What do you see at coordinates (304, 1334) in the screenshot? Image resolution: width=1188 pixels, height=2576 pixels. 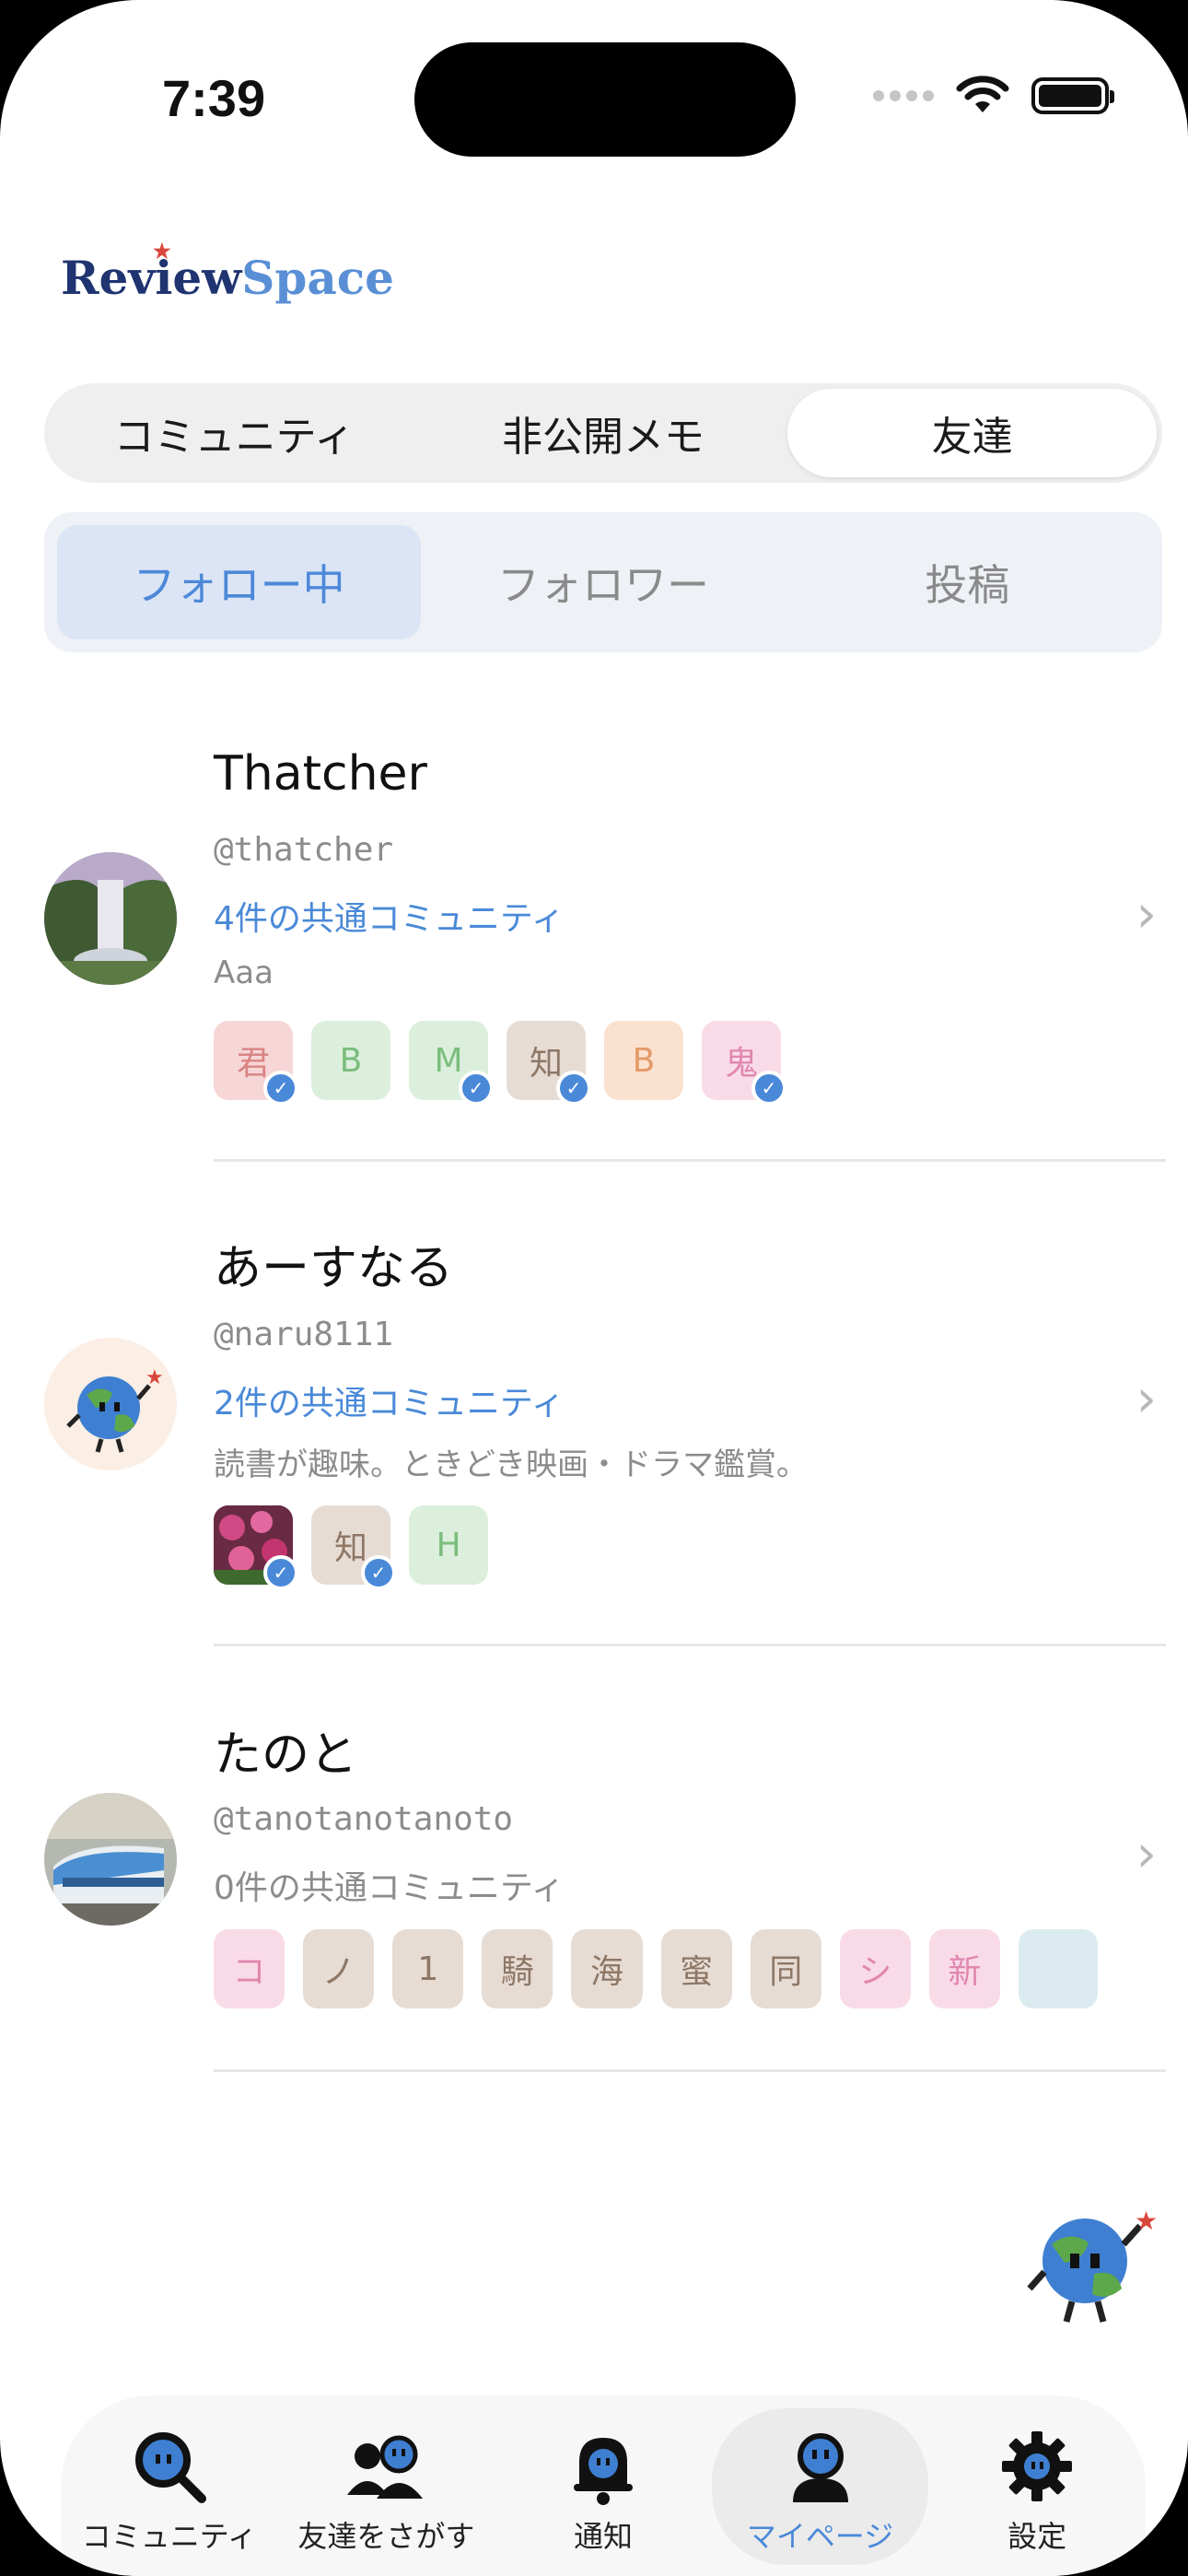 I see `user-handle: @naru8111` at bounding box center [304, 1334].